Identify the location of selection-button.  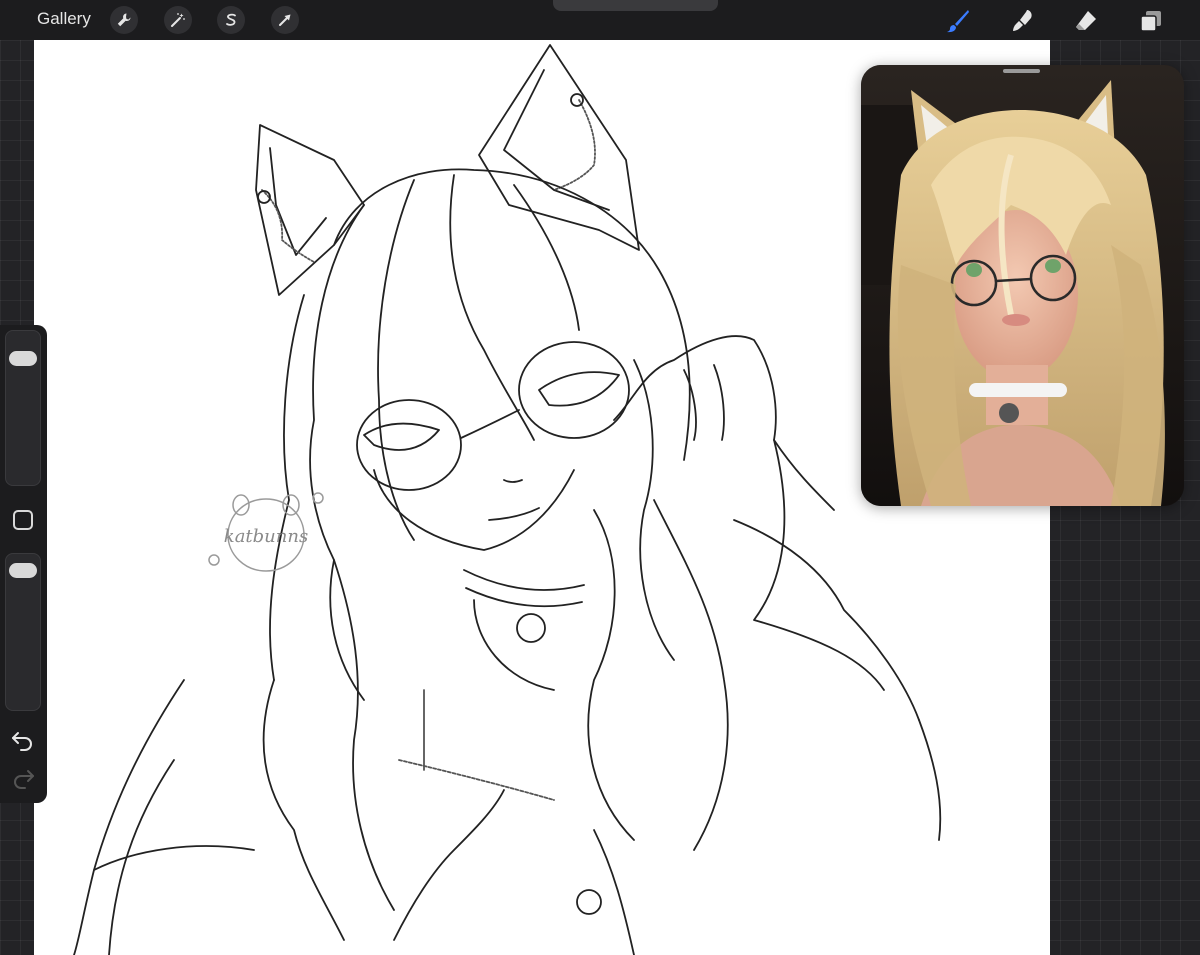
(231, 20).